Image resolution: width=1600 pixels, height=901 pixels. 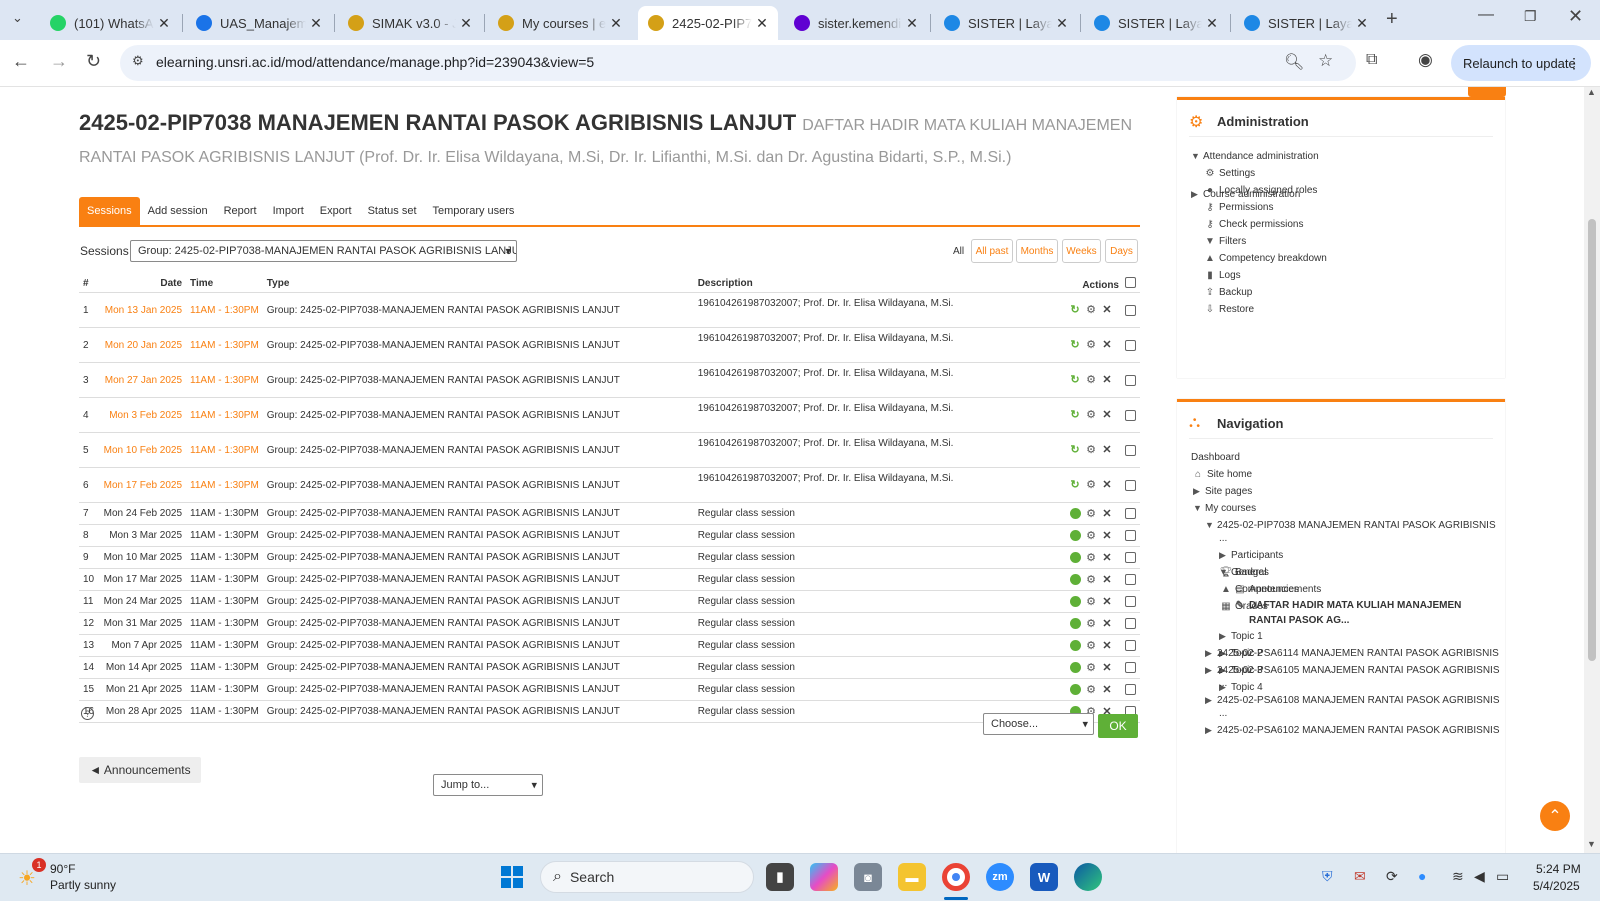 I want to click on sync-tray-icon: ⟳, so click(x=1392, y=876).